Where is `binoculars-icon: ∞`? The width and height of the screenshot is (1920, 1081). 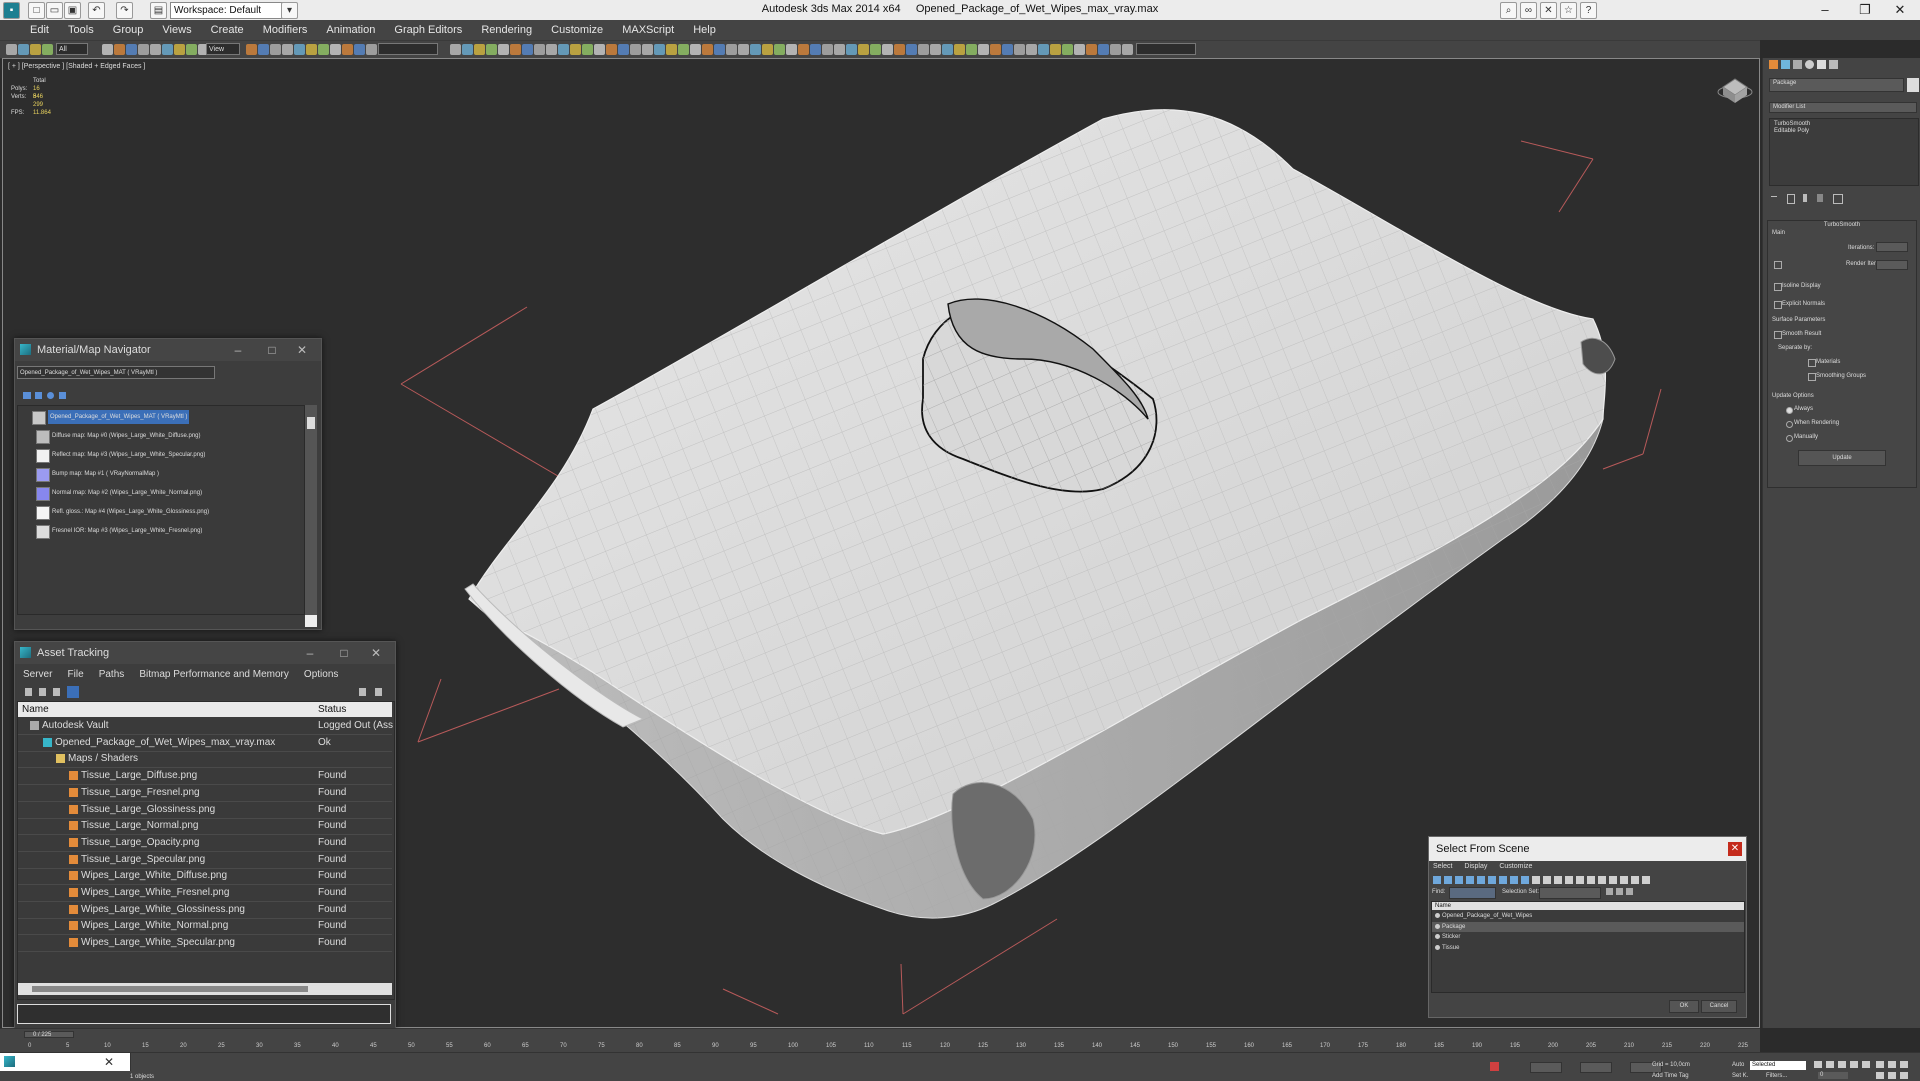
binoculars-icon: ∞ is located at coordinates (1528, 10).